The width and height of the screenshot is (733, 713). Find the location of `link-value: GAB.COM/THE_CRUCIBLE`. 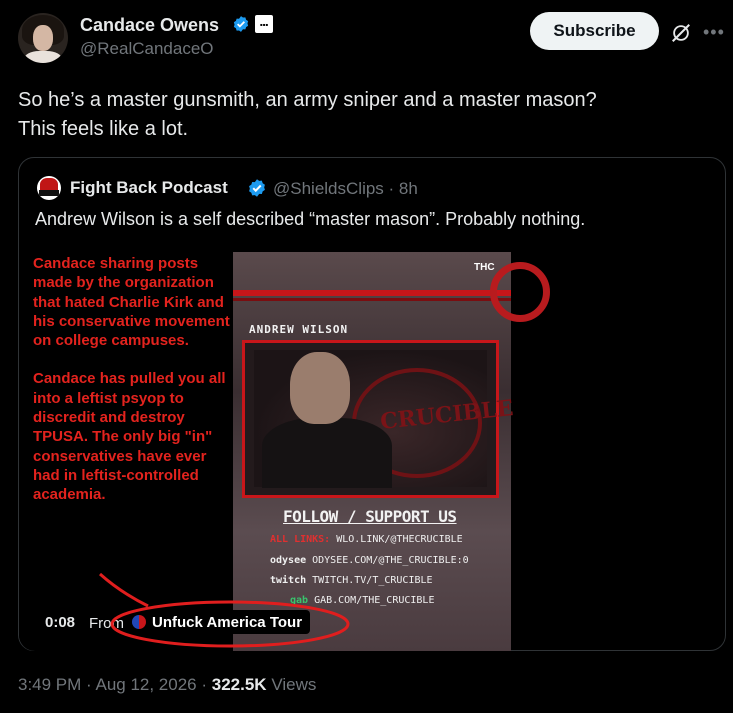

link-value: GAB.COM/THE_CRUCIBLE is located at coordinates (374, 600).